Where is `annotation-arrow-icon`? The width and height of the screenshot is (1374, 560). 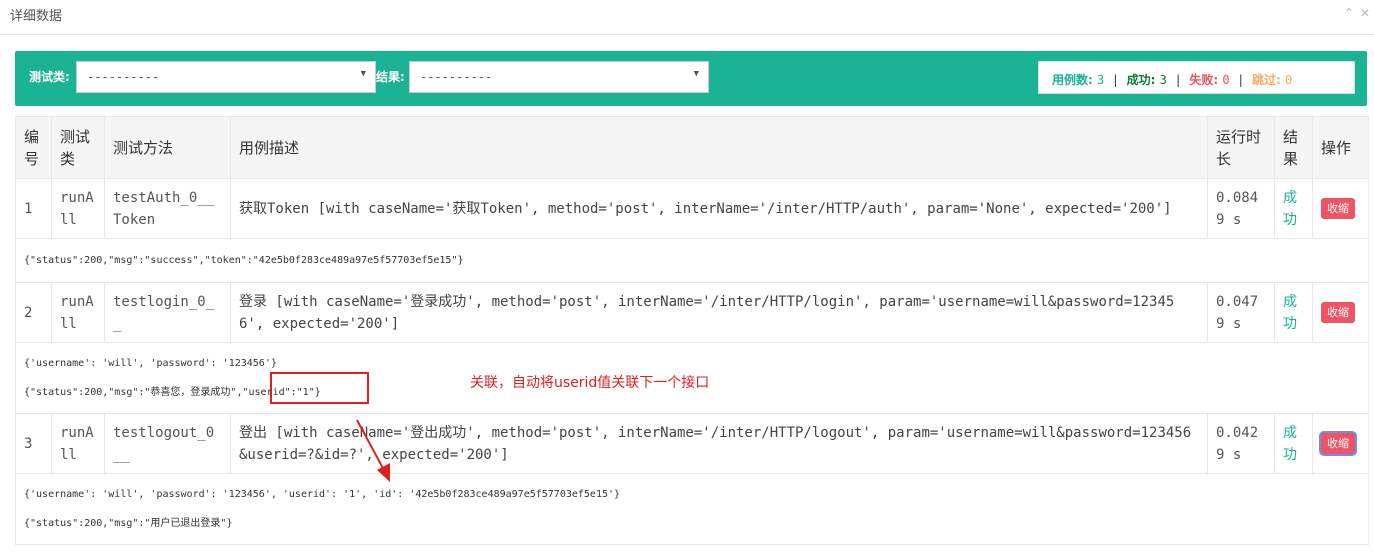
annotation-arrow-icon is located at coordinates (373, 450).